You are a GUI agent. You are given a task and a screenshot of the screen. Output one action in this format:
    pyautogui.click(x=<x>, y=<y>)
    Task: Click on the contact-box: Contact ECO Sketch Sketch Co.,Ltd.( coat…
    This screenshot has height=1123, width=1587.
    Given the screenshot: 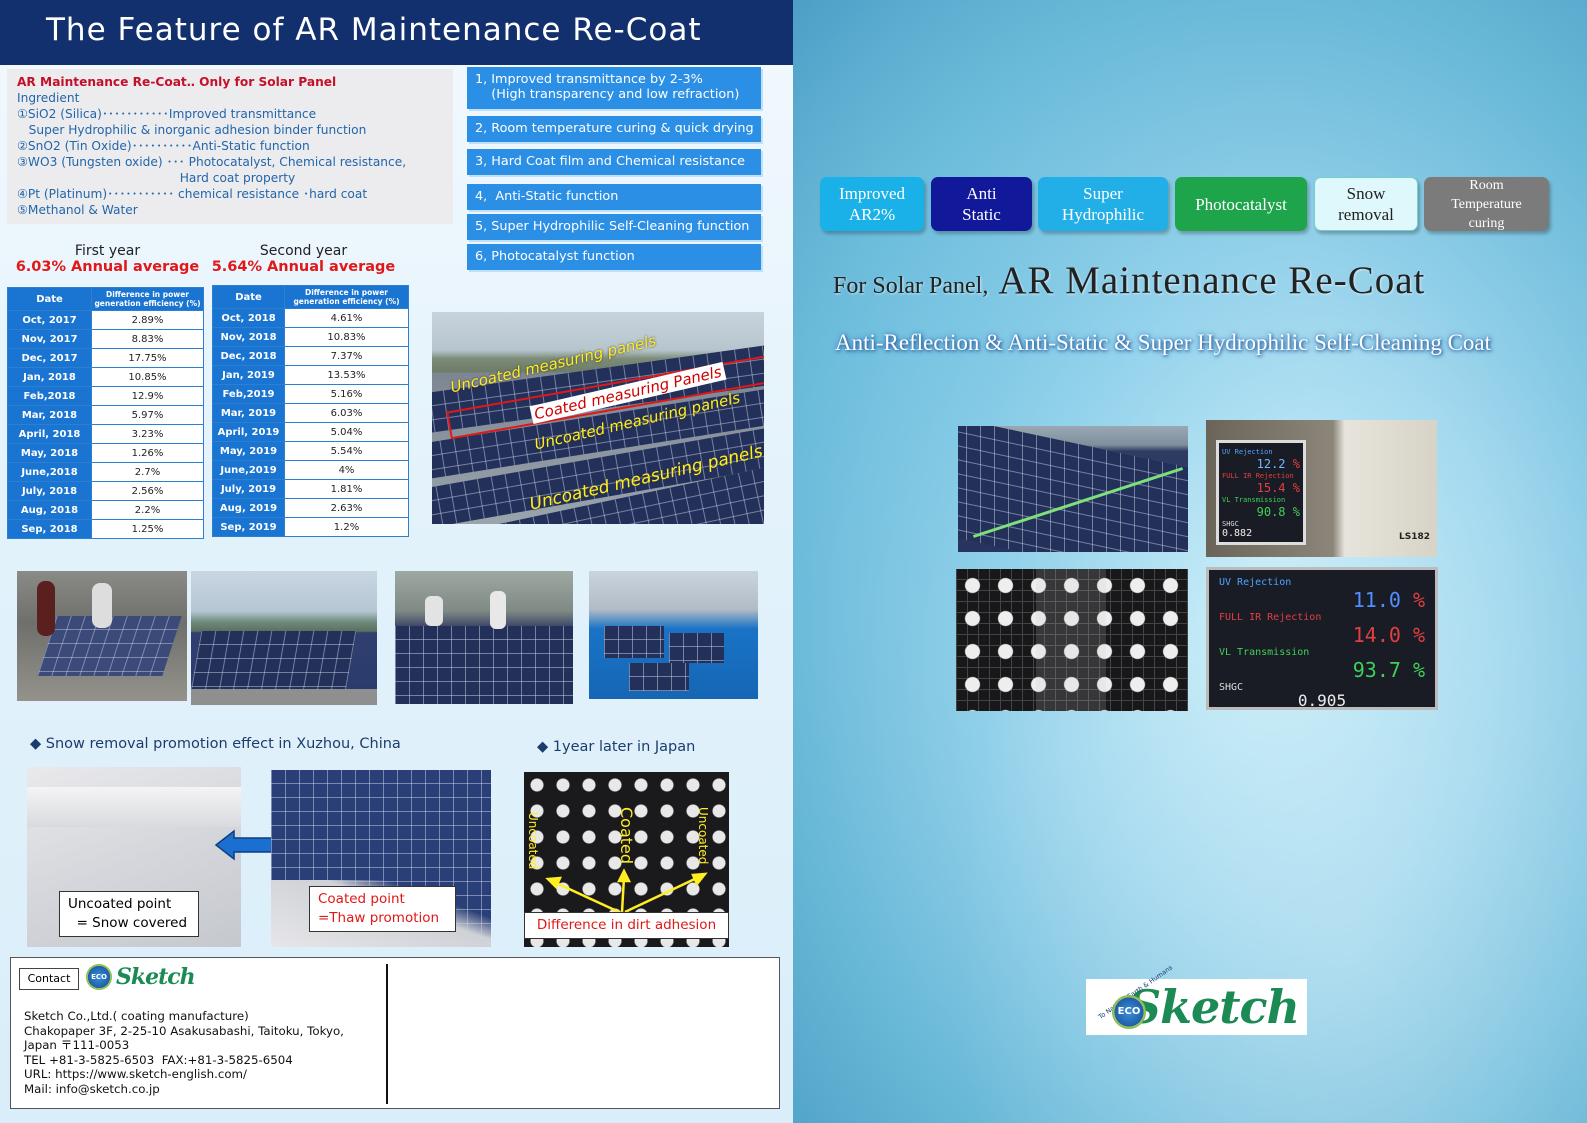 What is the action you would take?
    pyautogui.click(x=395, y=1033)
    